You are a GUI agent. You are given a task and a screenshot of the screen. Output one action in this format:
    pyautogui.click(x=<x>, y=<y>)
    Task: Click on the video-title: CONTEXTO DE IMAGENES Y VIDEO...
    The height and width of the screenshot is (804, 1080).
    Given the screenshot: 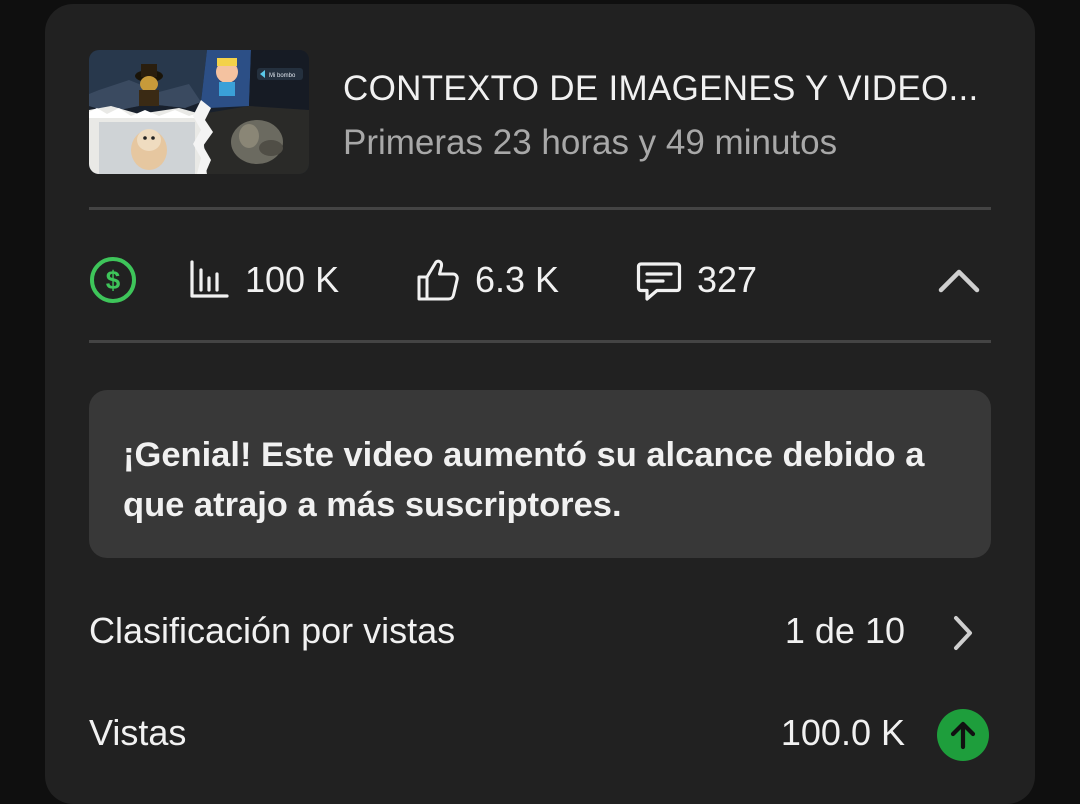 What is the action you would take?
    pyautogui.click(x=663, y=89)
    